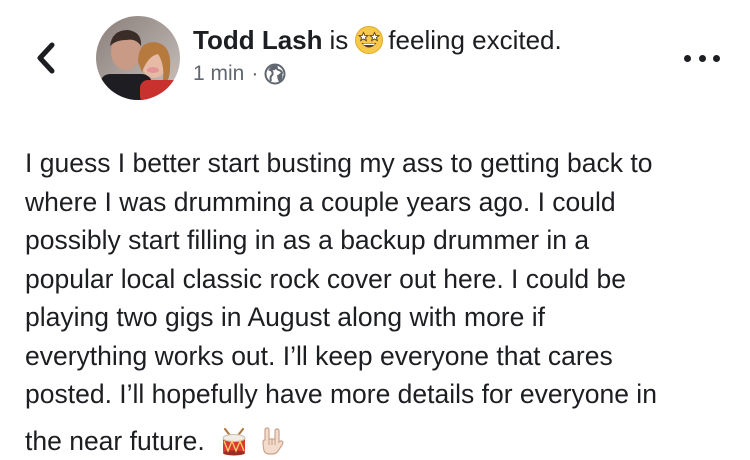 The width and height of the screenshot is (750, 460). What do you see at coordinates (218, 74) in the screenshot?
I see `timestamp: 1 min` at bounding box center [218, 74].